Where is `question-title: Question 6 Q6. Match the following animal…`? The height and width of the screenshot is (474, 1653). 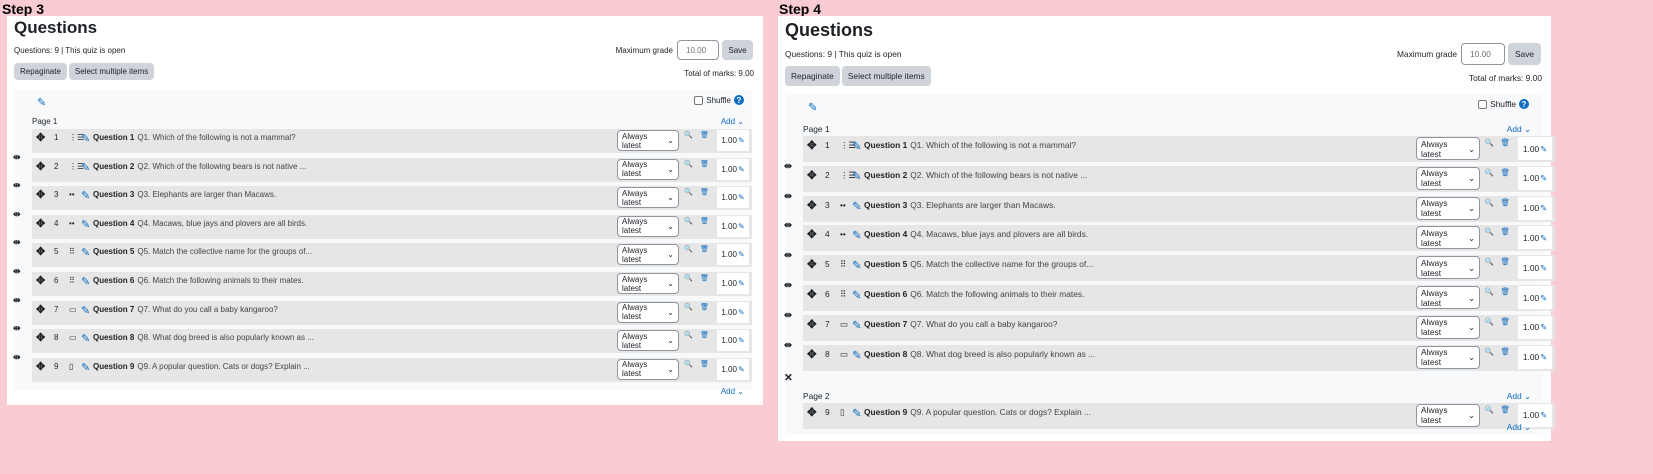 question-title: Question 6 Q6. Match the following animal… is located at coordinates (198, 280).